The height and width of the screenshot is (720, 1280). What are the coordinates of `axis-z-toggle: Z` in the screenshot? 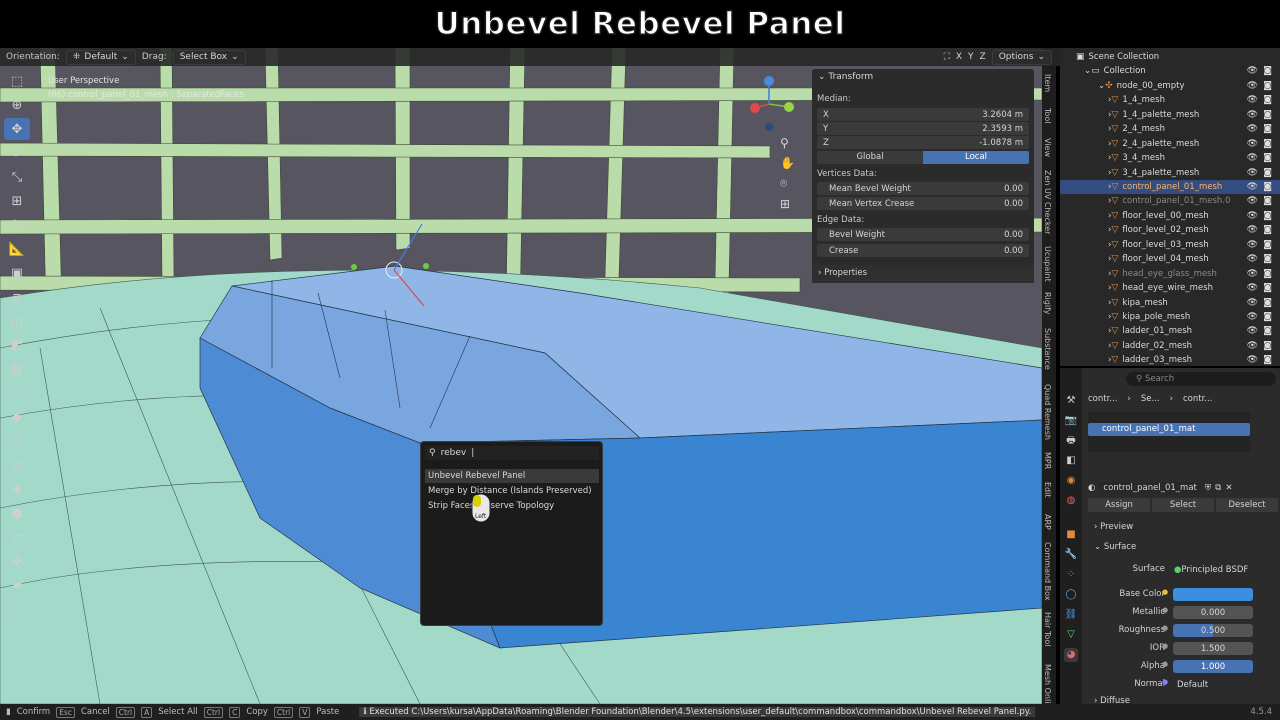 It's located at (983, 57).